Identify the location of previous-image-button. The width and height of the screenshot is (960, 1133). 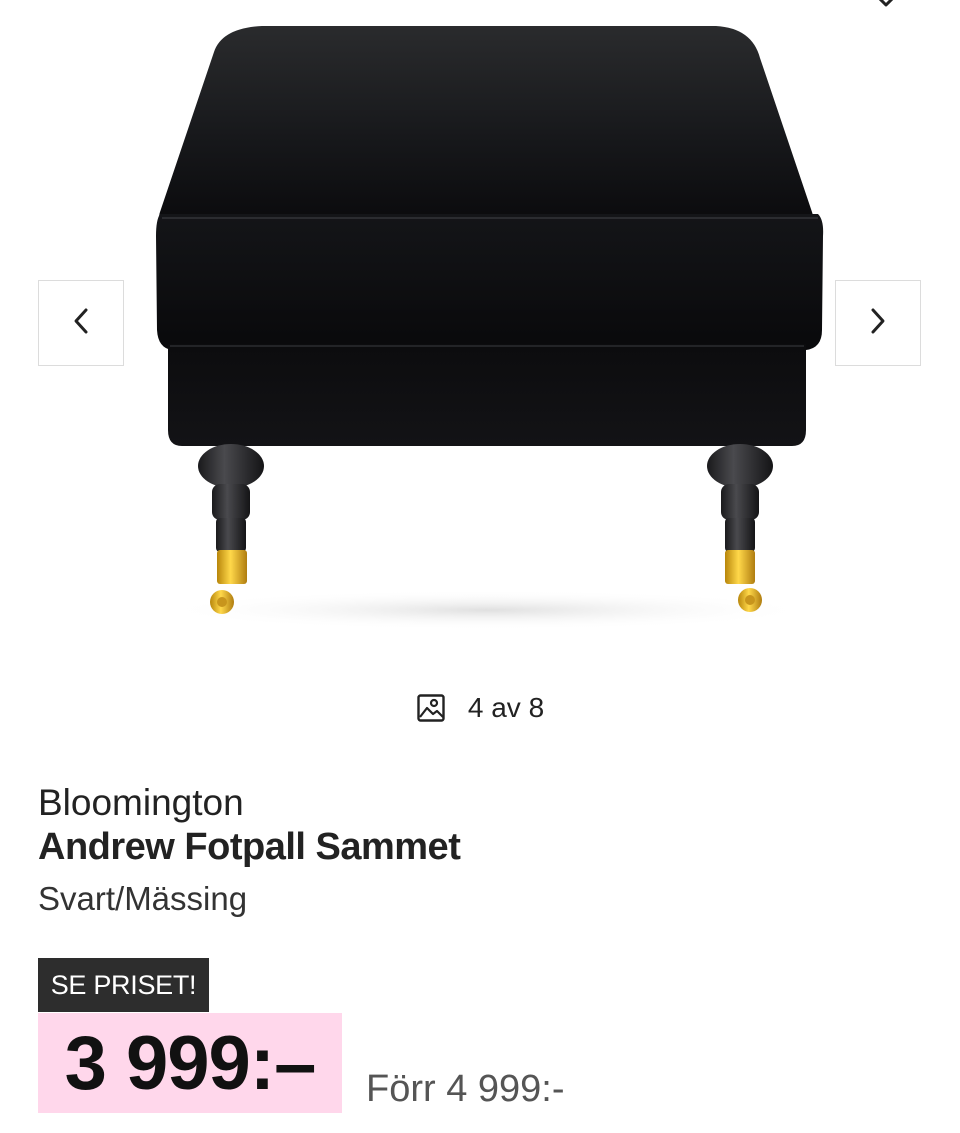
(81, 323).